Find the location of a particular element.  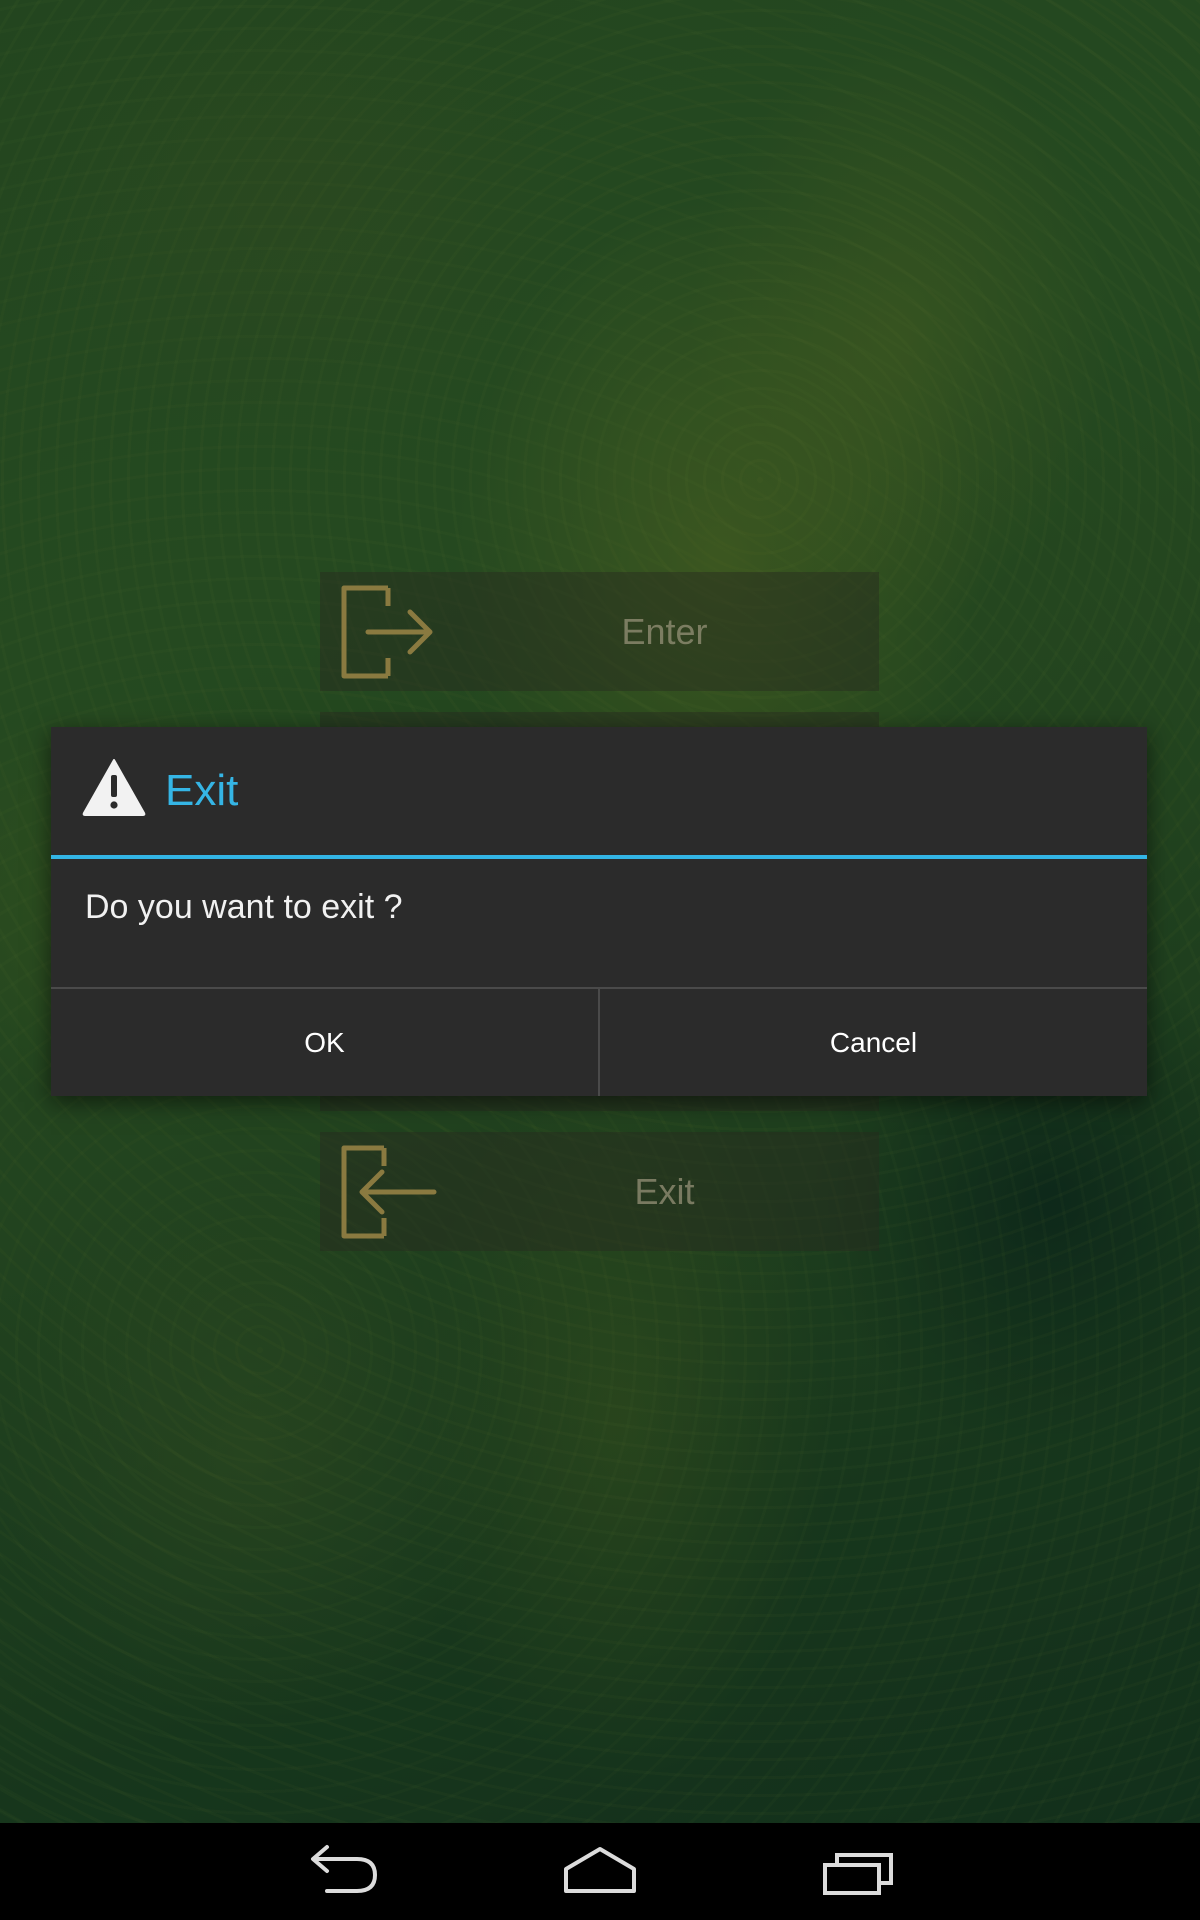

menu-button-exit: Exit is located at coordinates (599, 1191).